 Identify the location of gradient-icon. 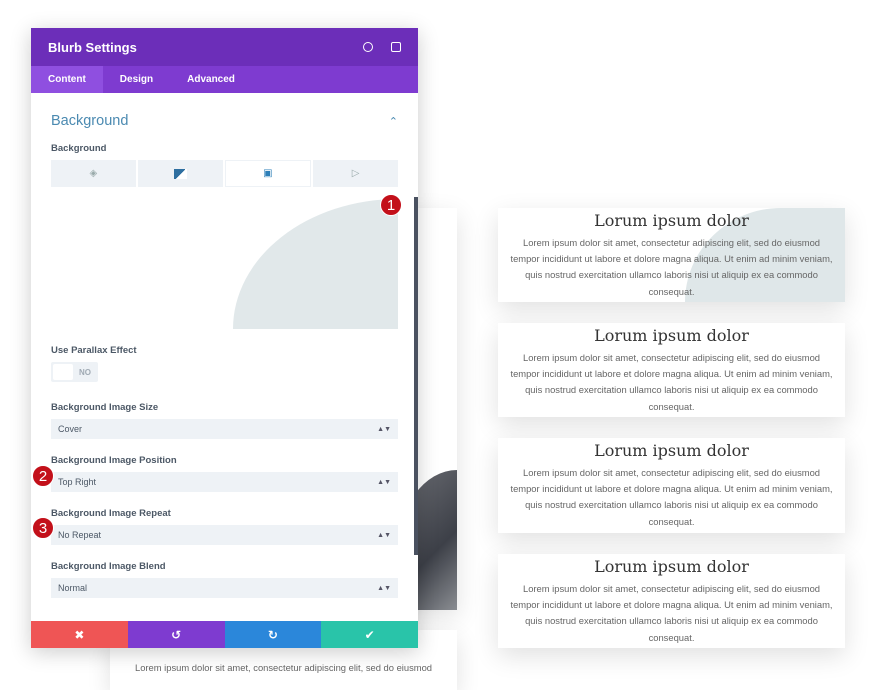
(180, 173).